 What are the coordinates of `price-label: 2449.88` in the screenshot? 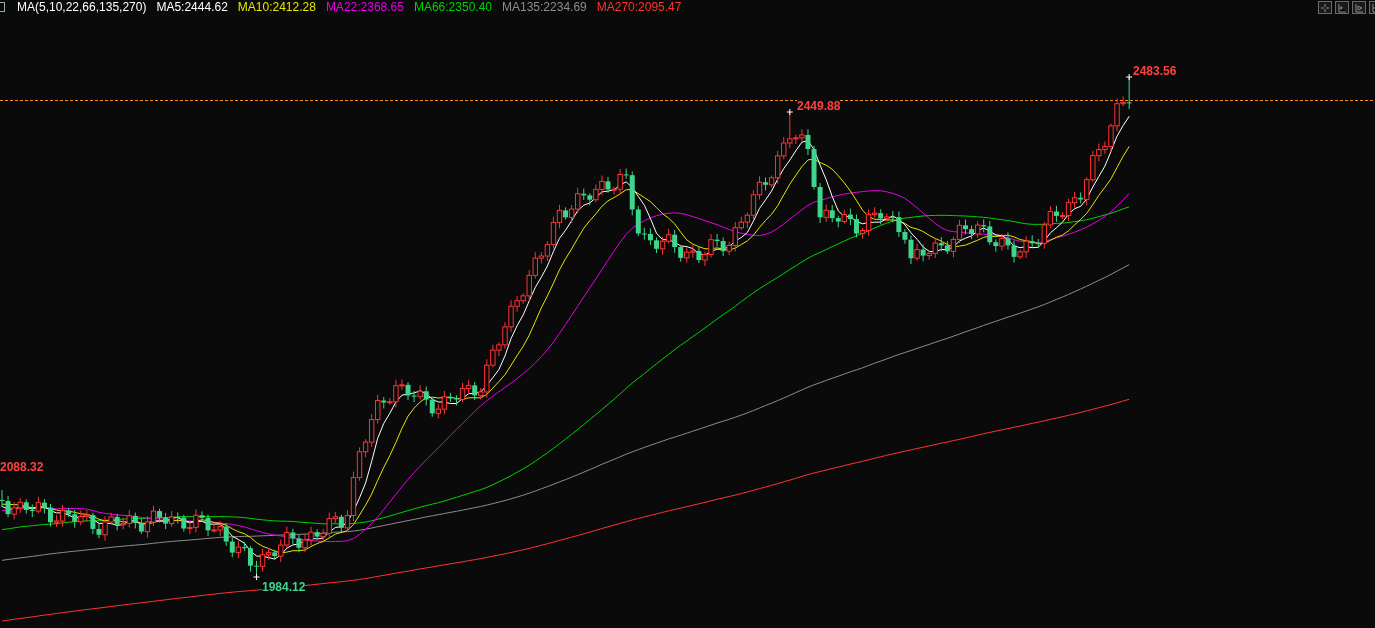 It's located at (819, 106).